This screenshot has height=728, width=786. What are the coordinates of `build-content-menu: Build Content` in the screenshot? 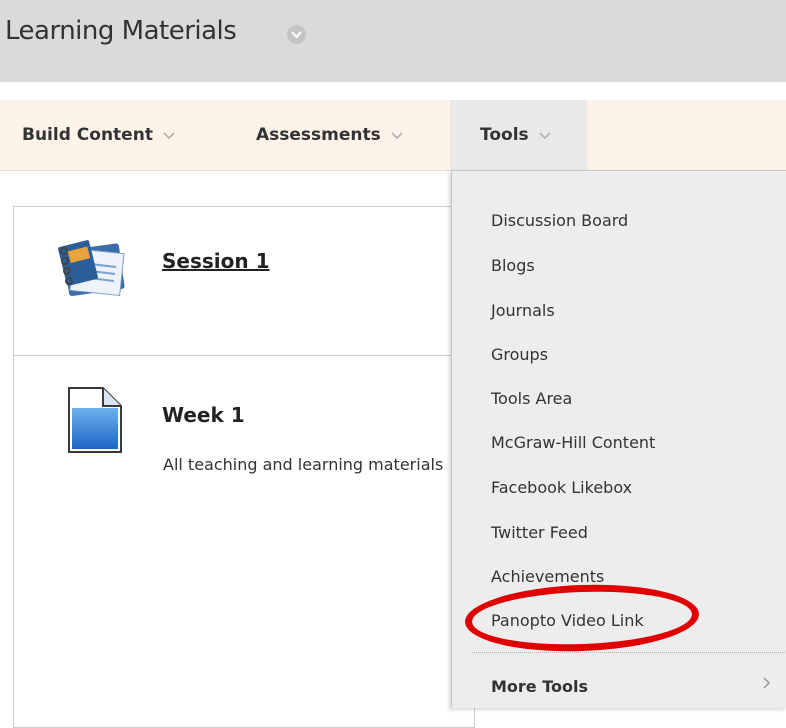 It's located at (98, 135).